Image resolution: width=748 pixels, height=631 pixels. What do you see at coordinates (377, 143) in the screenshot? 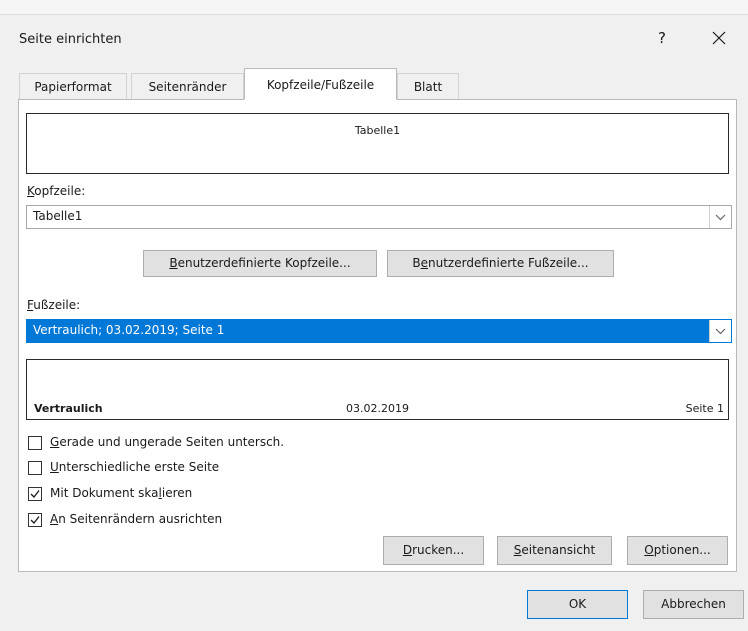
I see `header-preview` at bounding box center [377, 143].